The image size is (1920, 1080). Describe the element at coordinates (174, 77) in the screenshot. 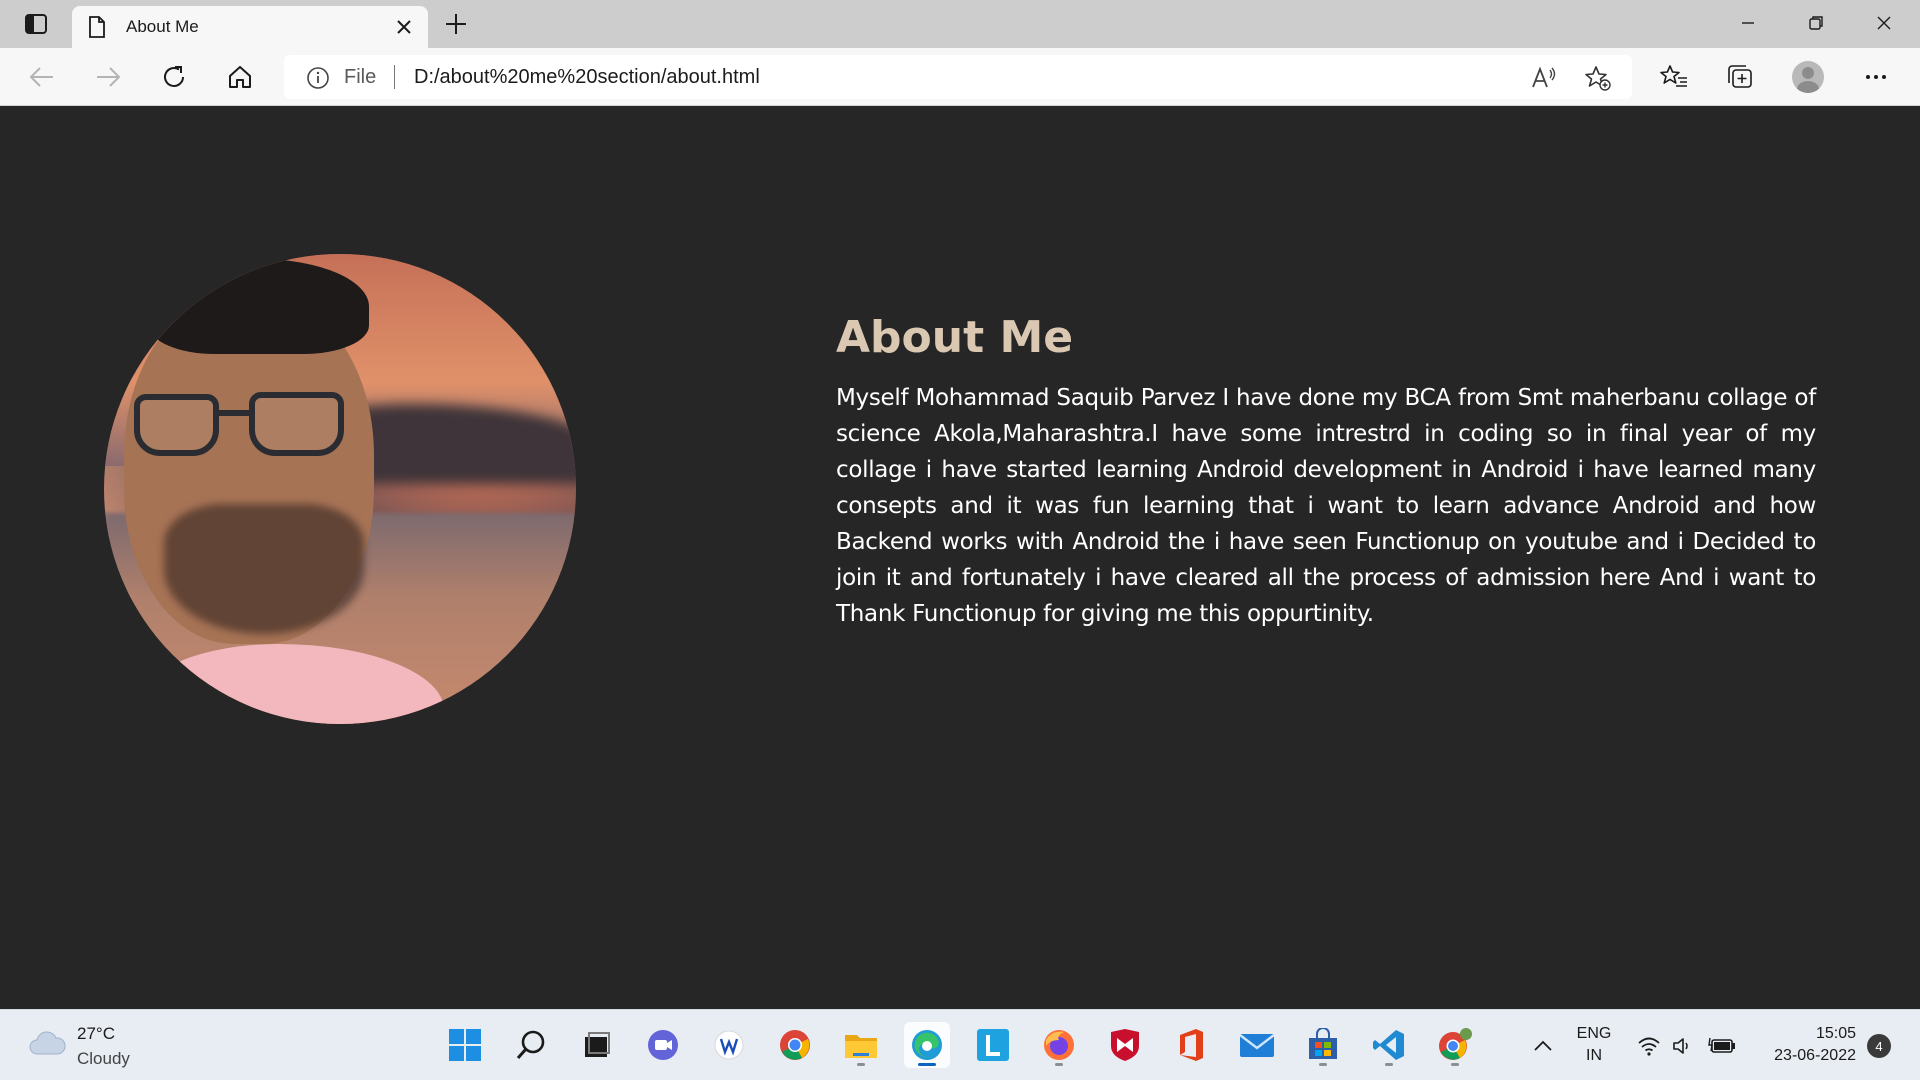

I see `refresh-icon` at that location.